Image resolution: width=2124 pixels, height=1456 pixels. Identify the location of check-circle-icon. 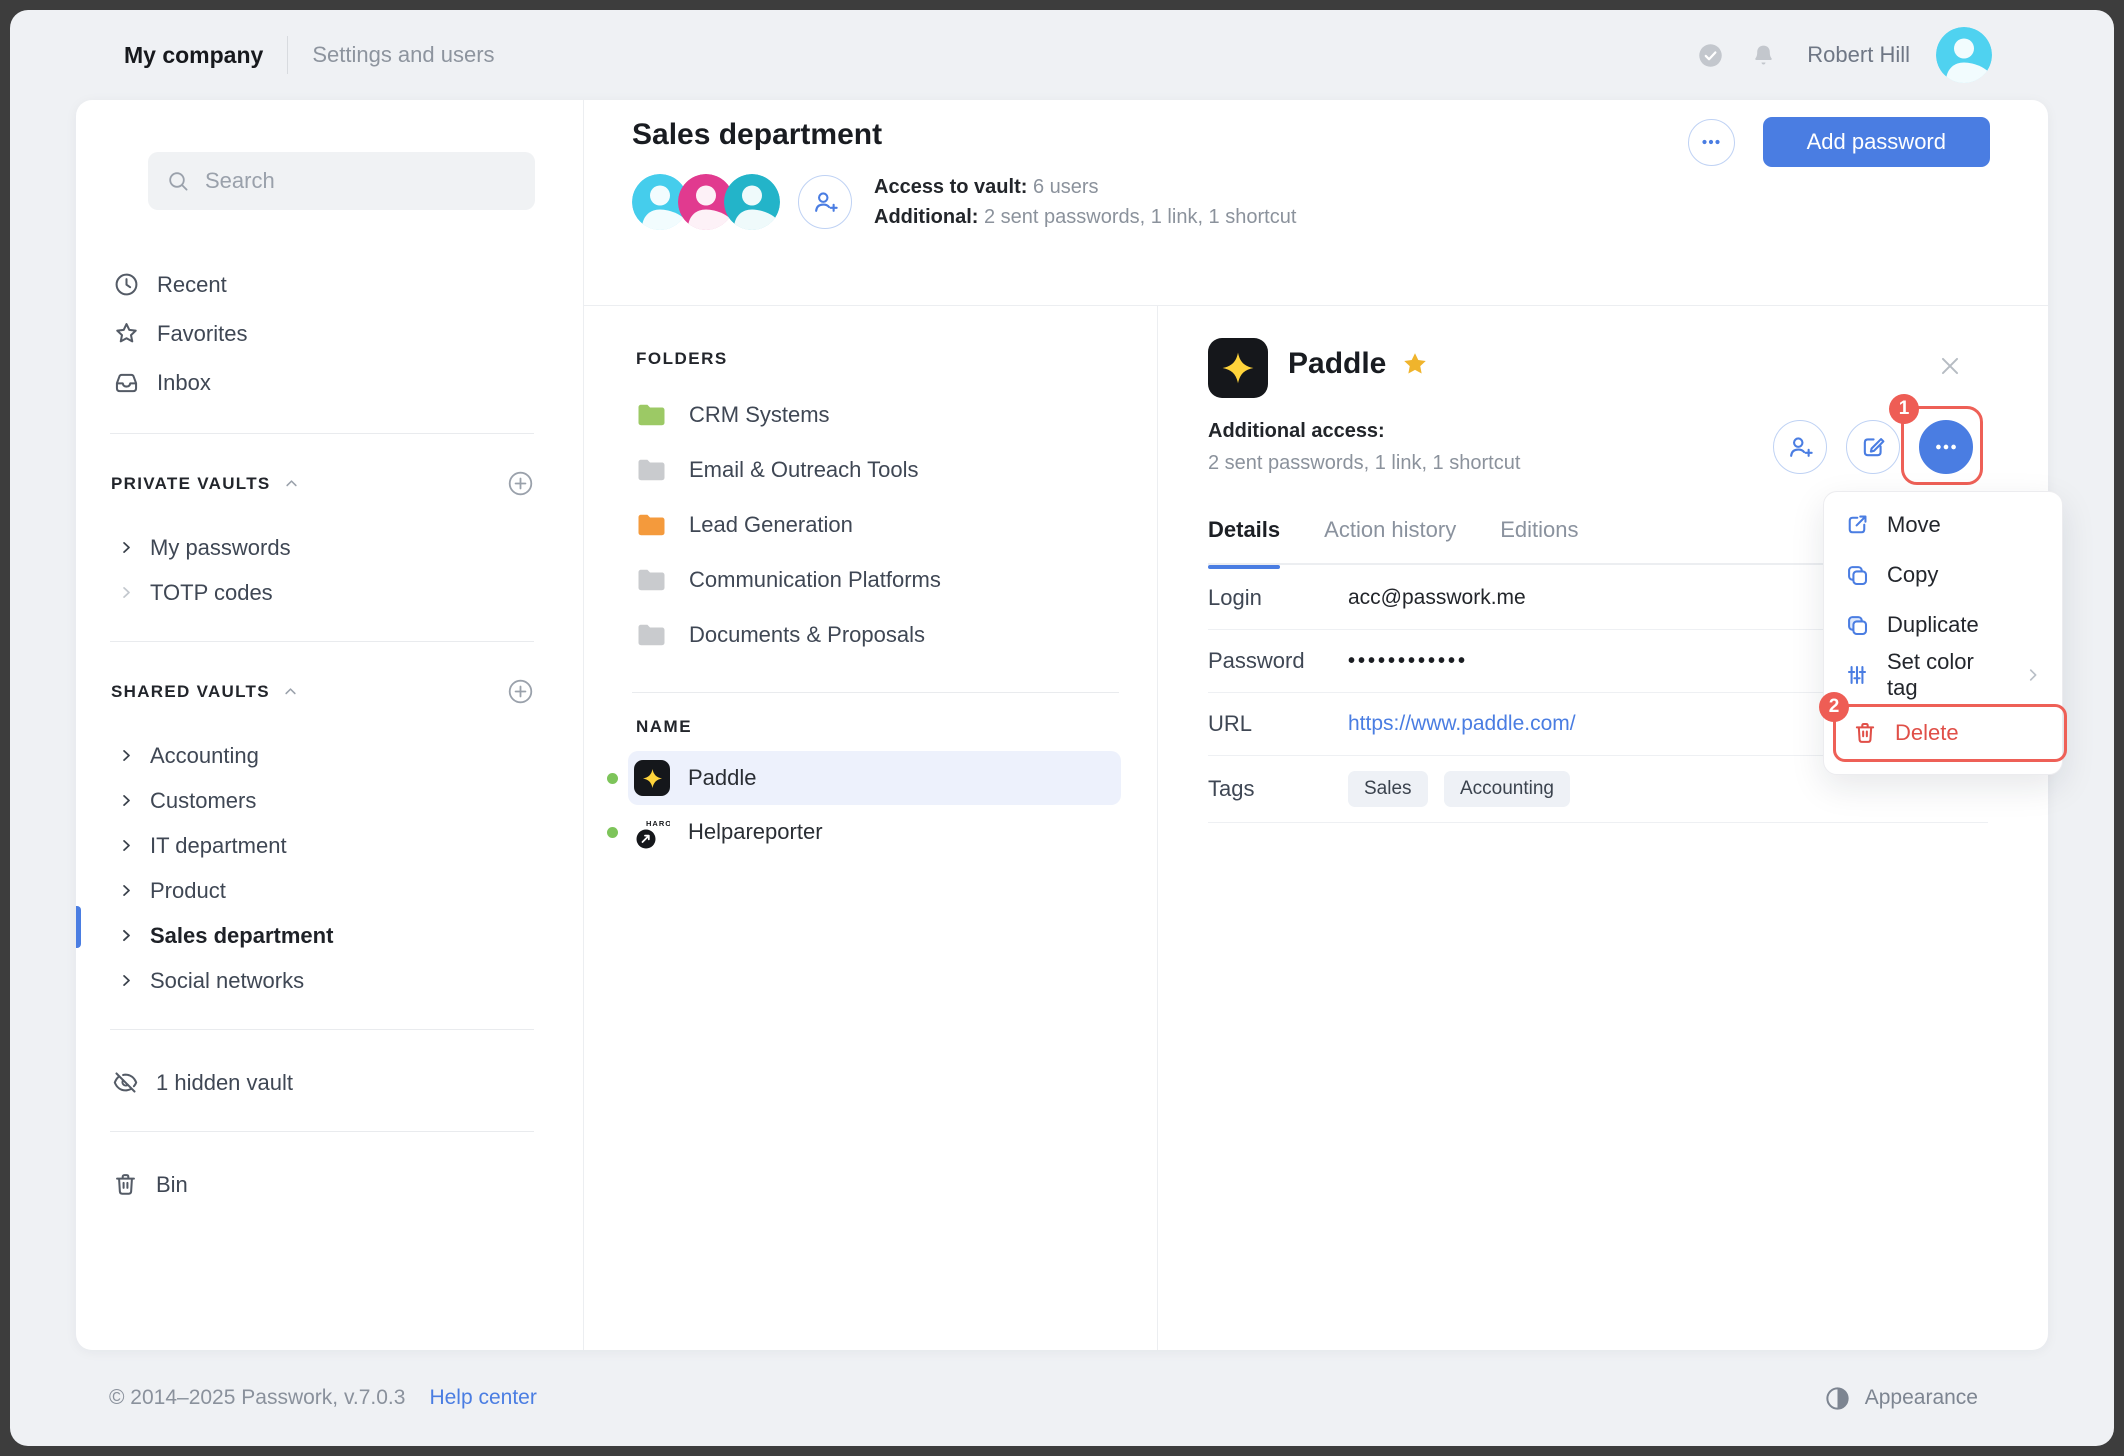
(1710, 55).